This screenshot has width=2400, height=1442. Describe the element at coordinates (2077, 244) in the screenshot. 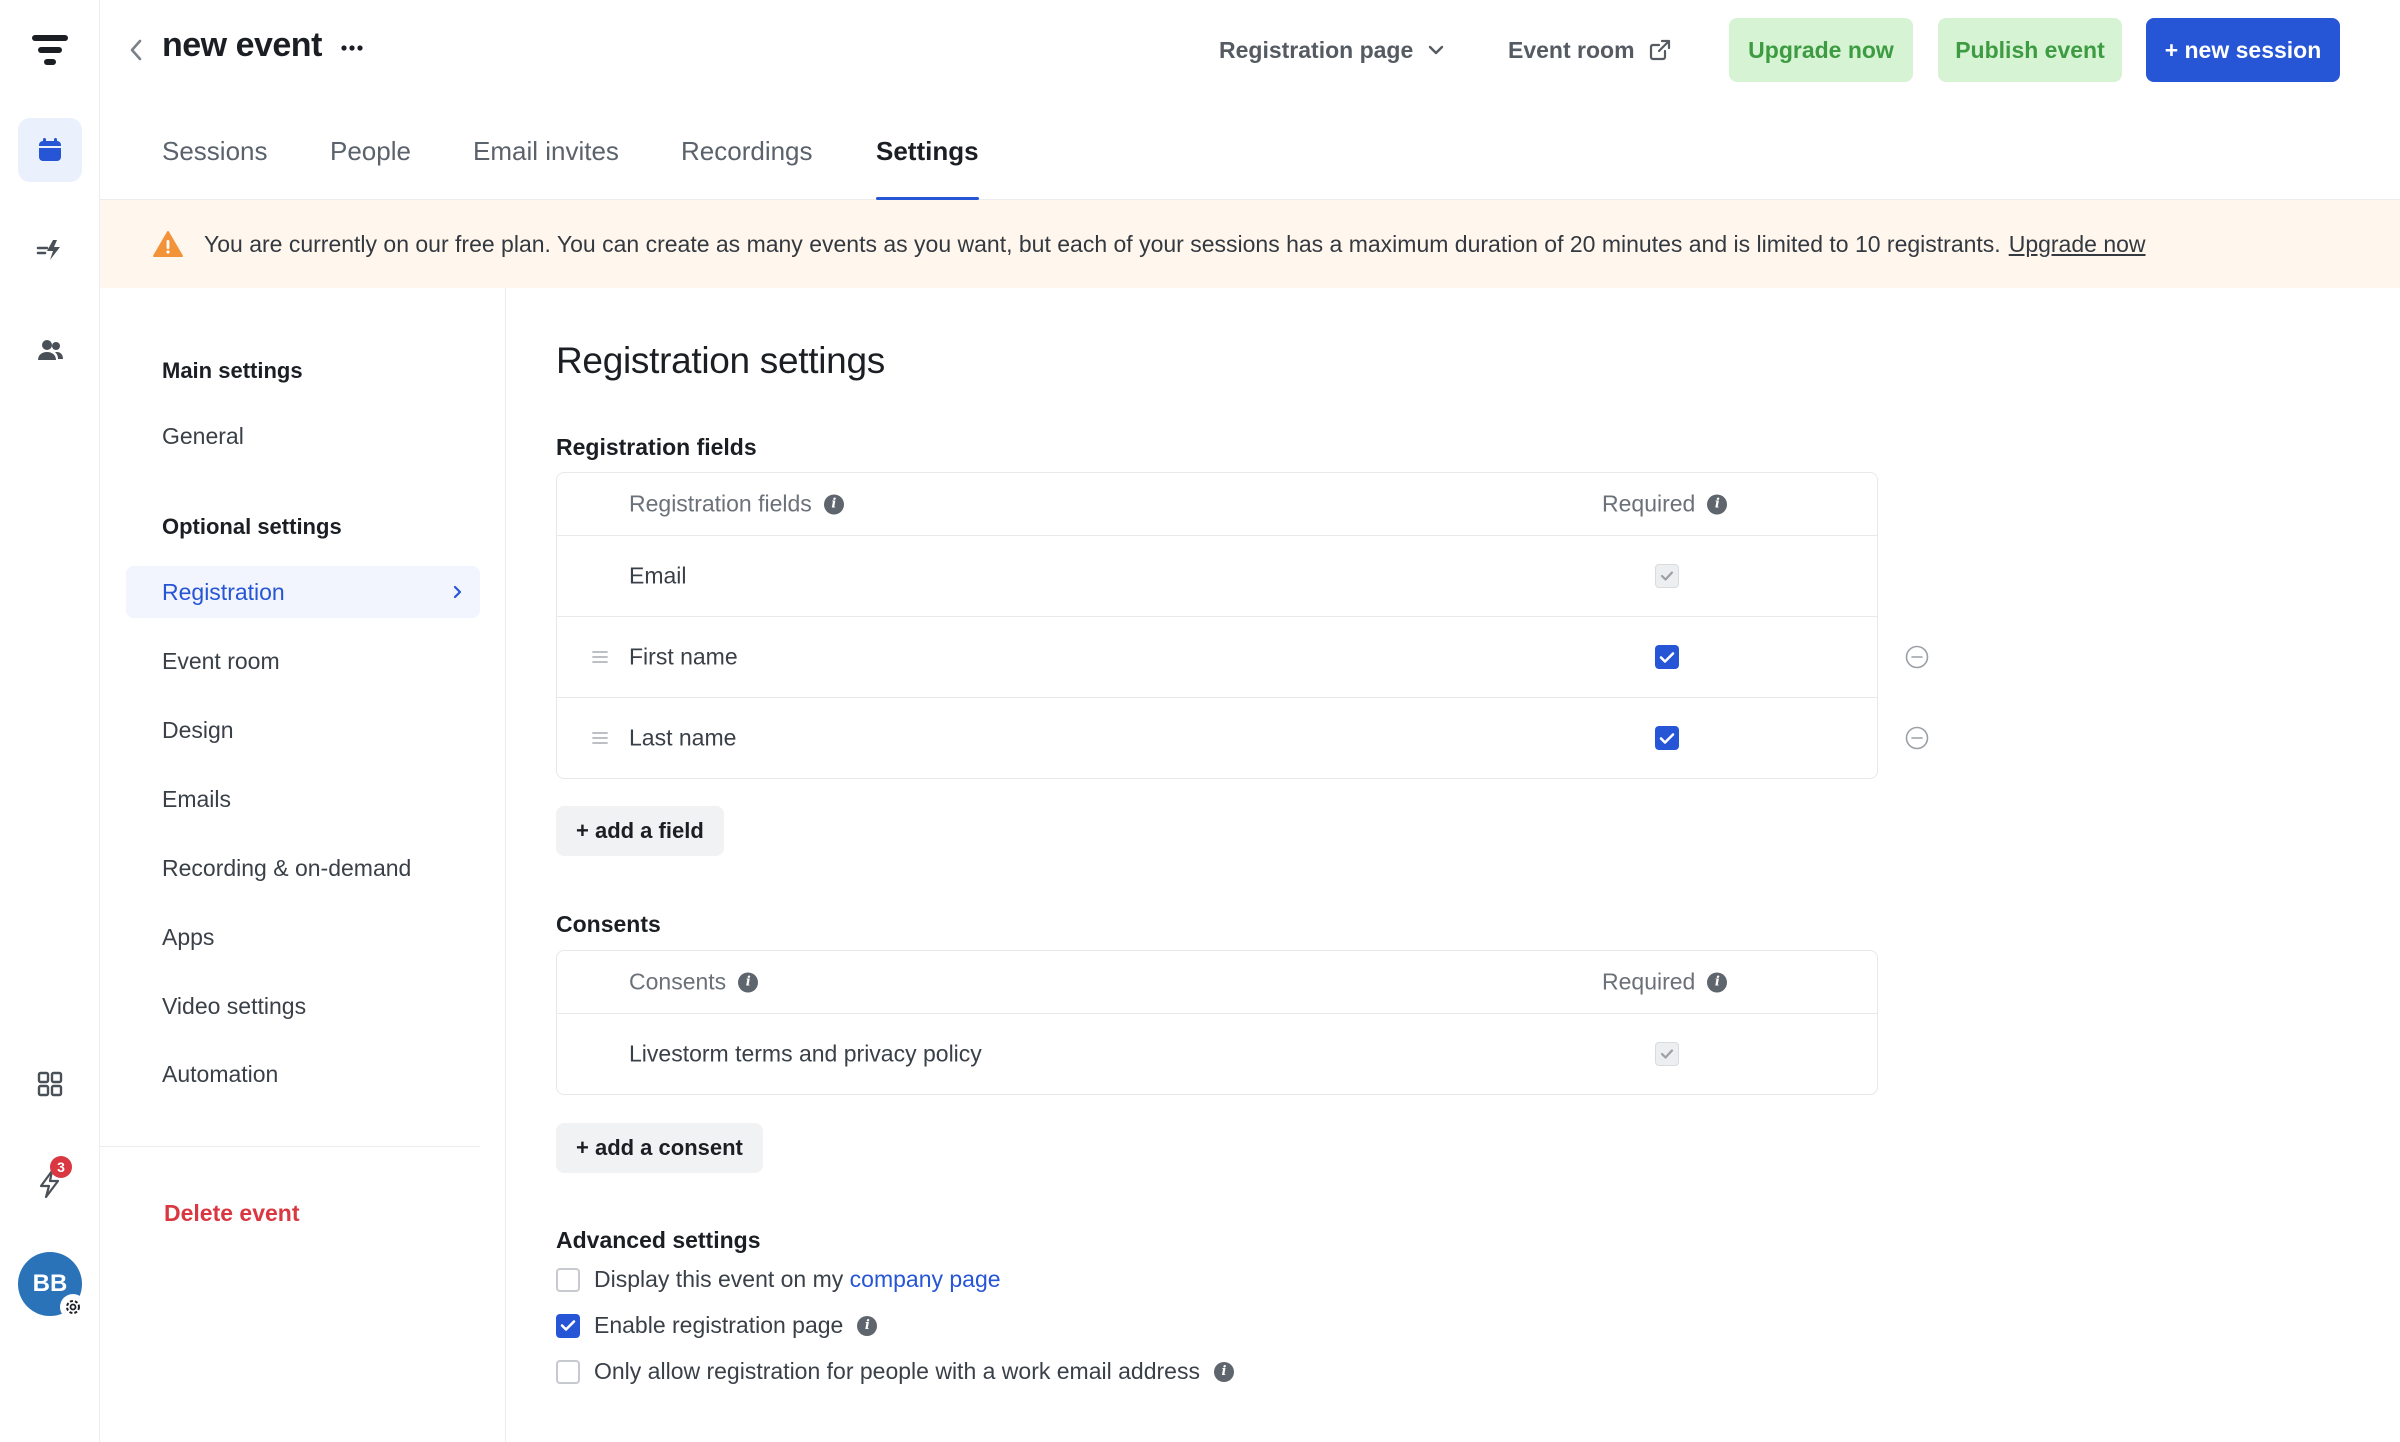

I see `banner-upgrade-link: Upgrade now` at that location.